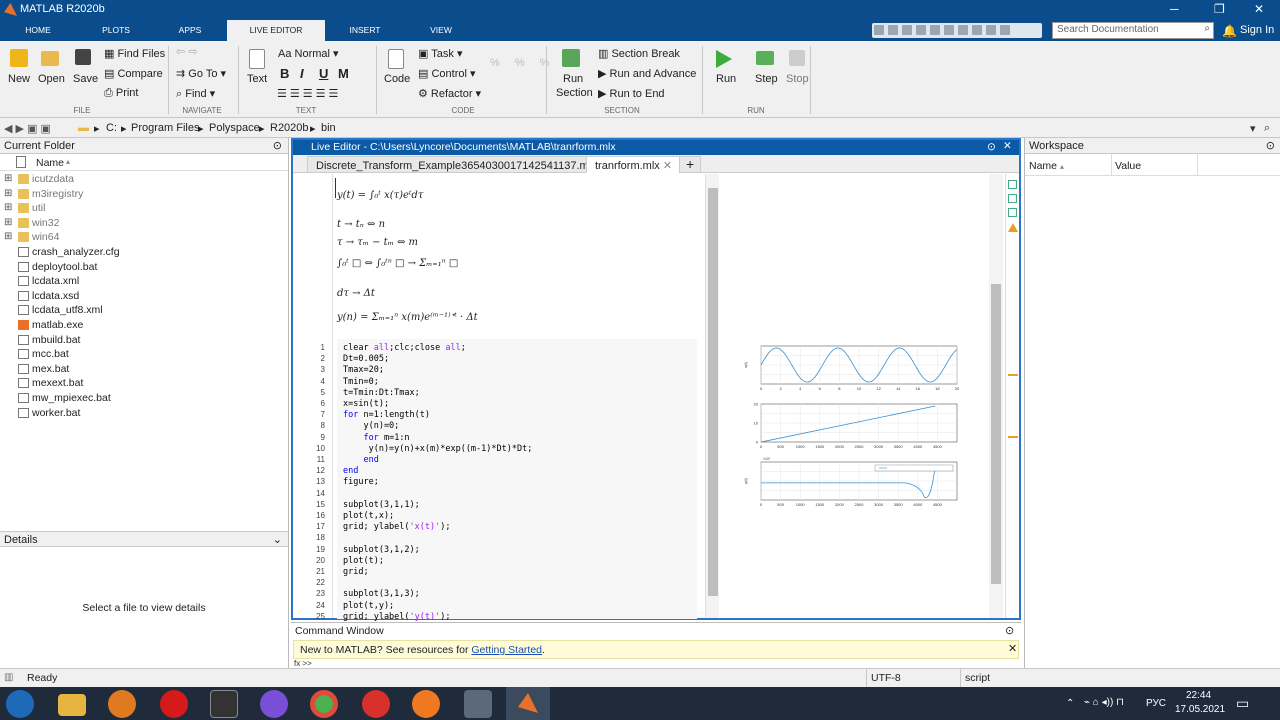 This screenshot has height=720, width=1280. What do you see at coordinates (224, 704) in the screenshot?
I see `app-figure-icon` at bounding box center [224, 704].